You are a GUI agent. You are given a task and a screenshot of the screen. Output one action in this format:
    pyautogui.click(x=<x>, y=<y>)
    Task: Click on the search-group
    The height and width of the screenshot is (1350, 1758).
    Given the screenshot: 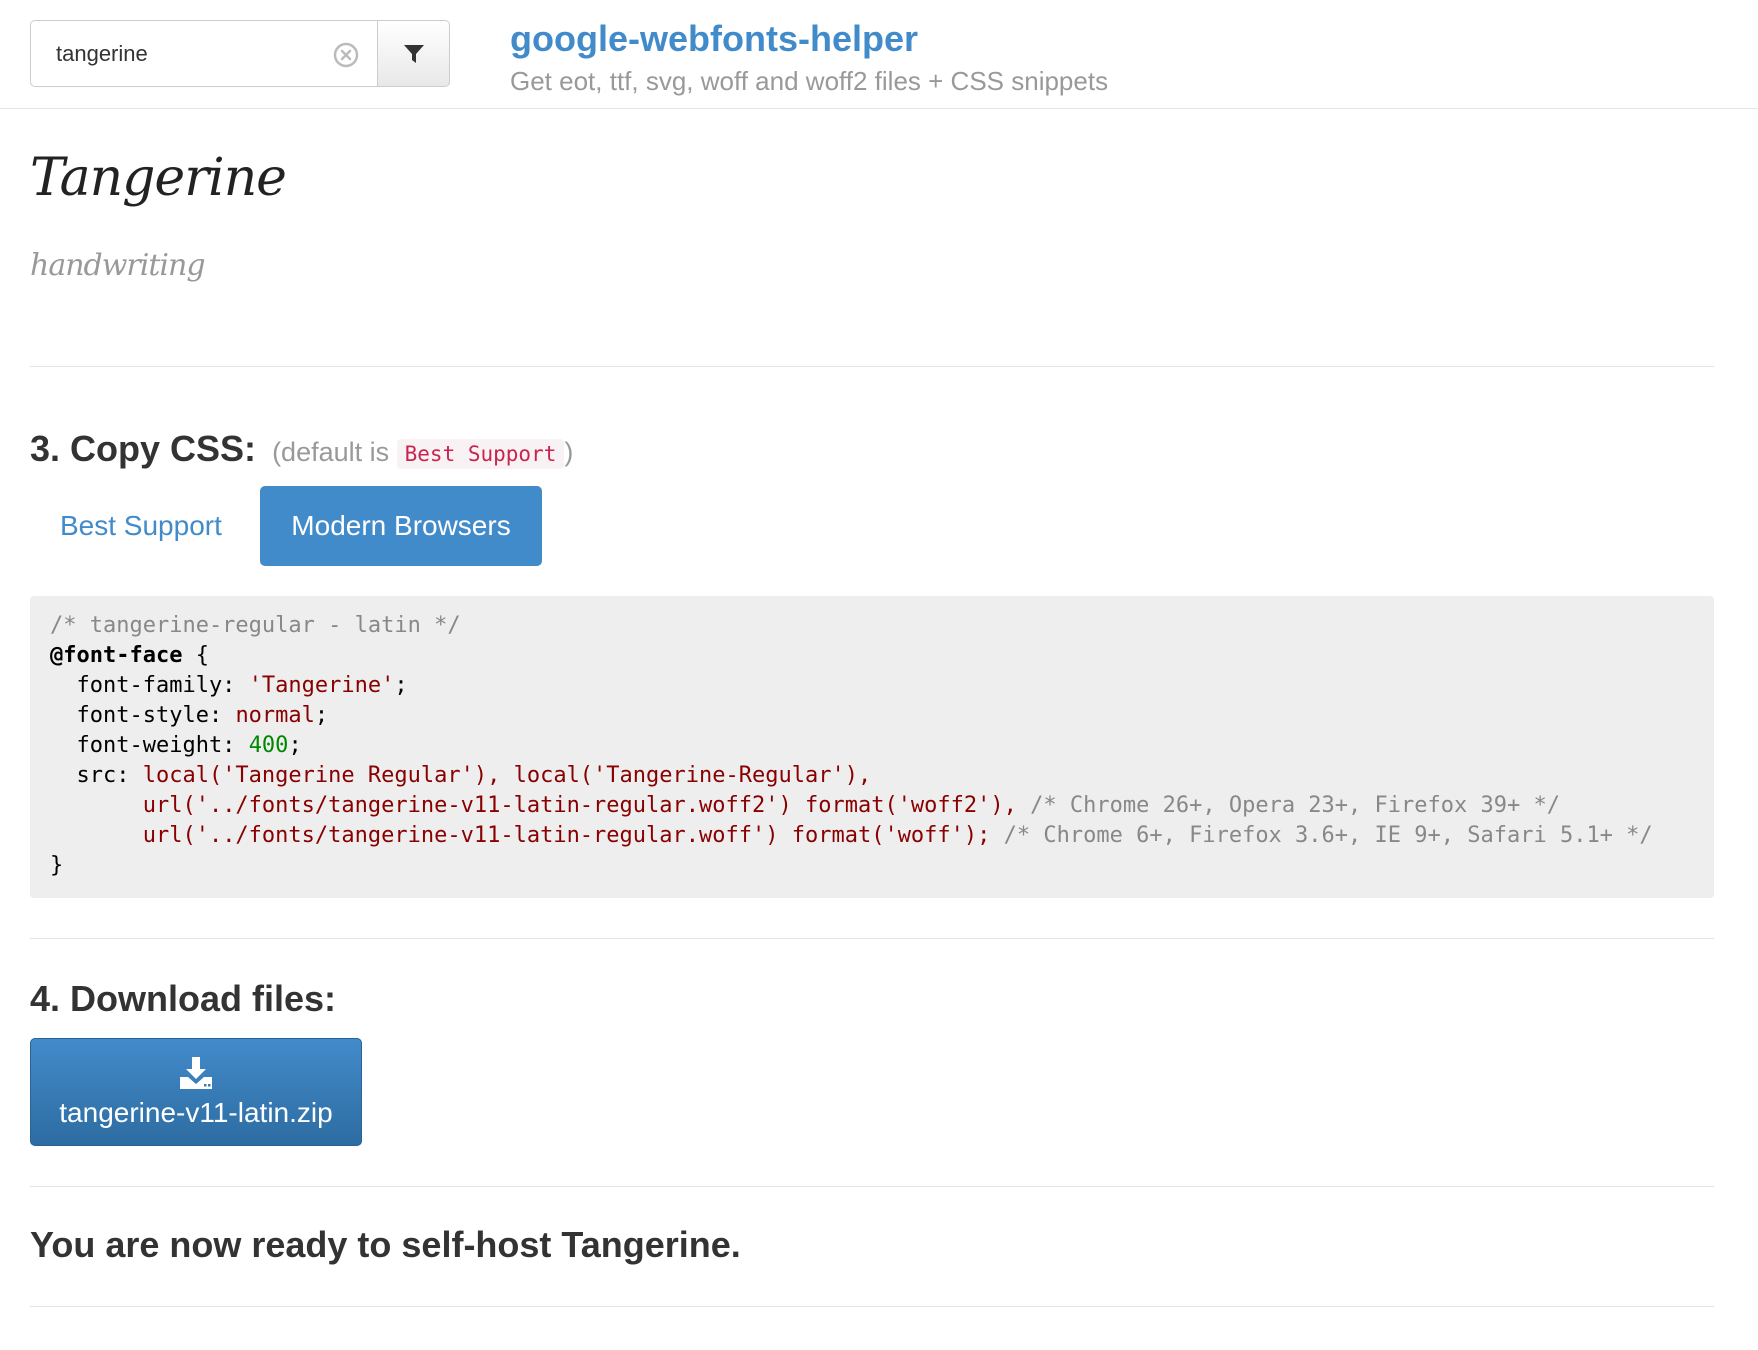 What is the action you would take?
    pyautogui.click(x=240, y=53)
    